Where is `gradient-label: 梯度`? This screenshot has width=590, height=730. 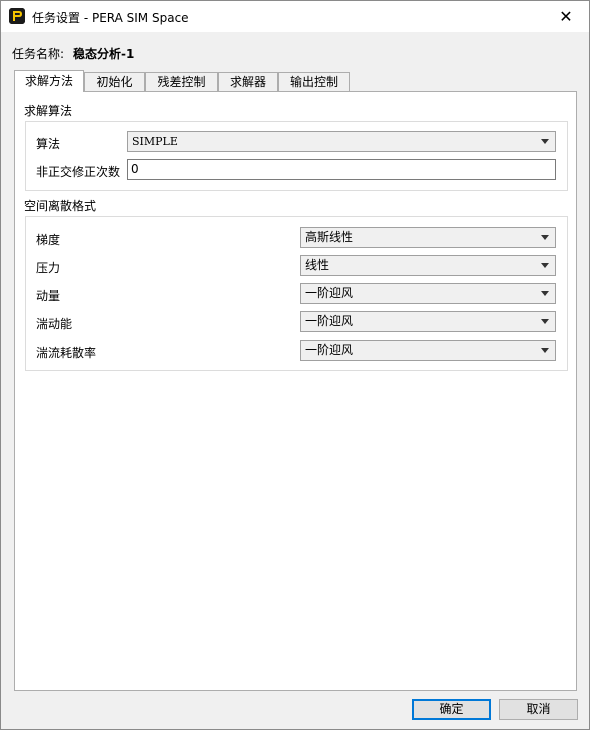
gradient-label: 梯度 is located at coordinates (48, 240).